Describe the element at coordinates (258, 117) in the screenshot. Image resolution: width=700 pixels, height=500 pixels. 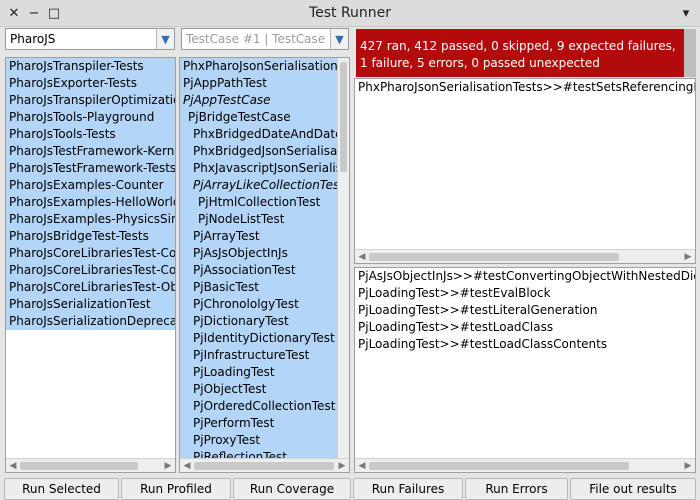
I see `class-list-item: PjBridgeTestCase` at that location.